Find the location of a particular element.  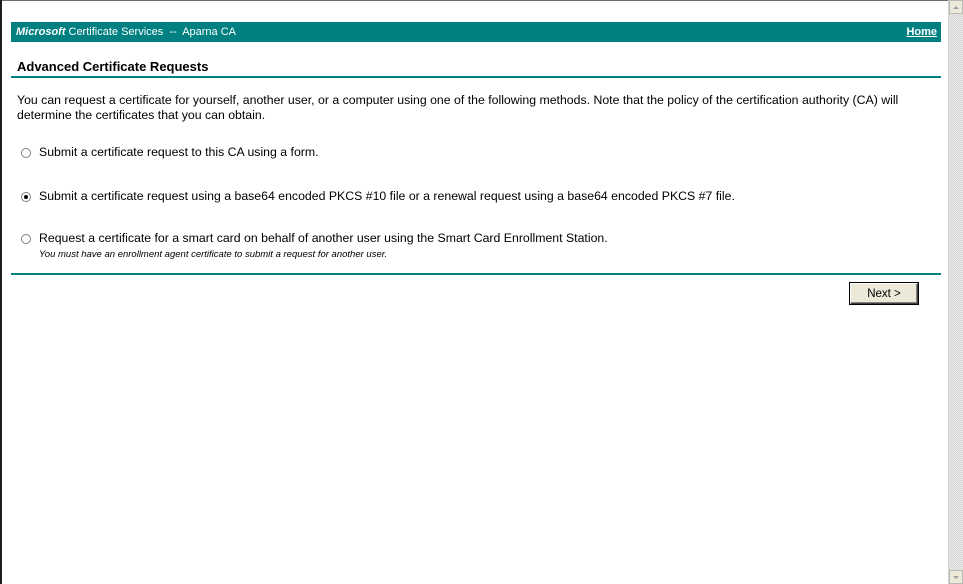

home-link: Home is located at coordinates (921, 32).